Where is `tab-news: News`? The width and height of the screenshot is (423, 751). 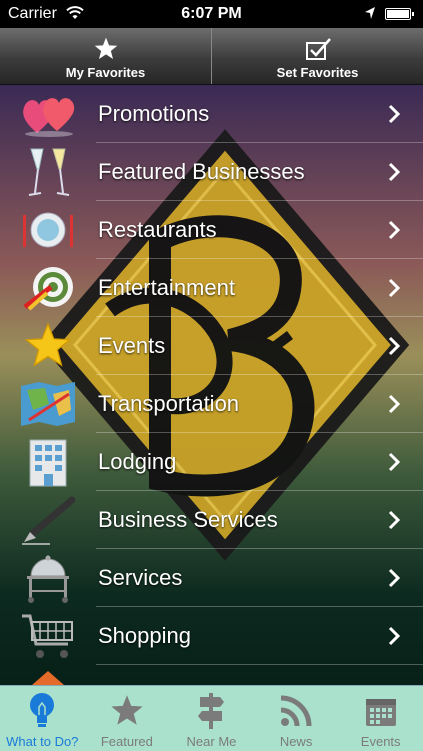 tab-news: News is located at coordinates (296, 718).